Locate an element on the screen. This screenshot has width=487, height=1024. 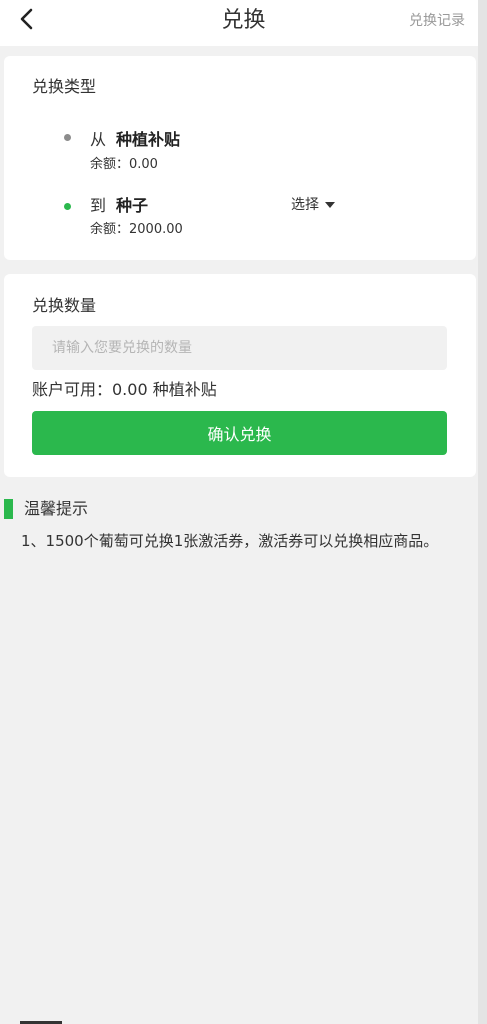
scrollbar is located at coordinates (482, 512).